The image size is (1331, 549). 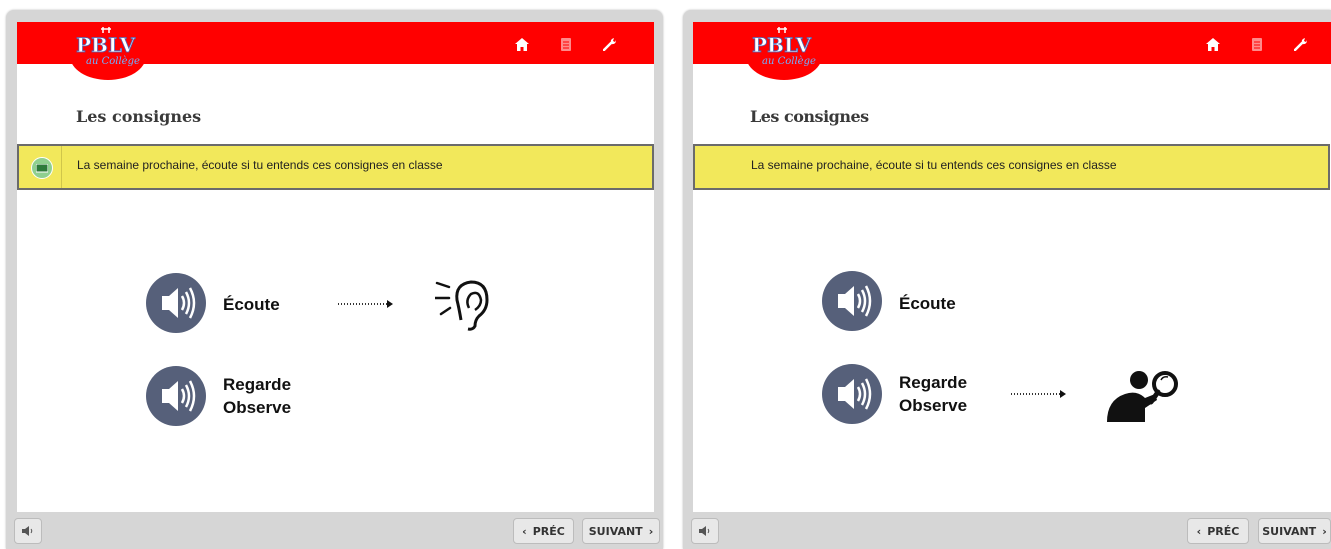 What do you see at coordinates (462, 305) in the screenshot?
I see `ear-listening-icon` at bounding box center [462, 305].